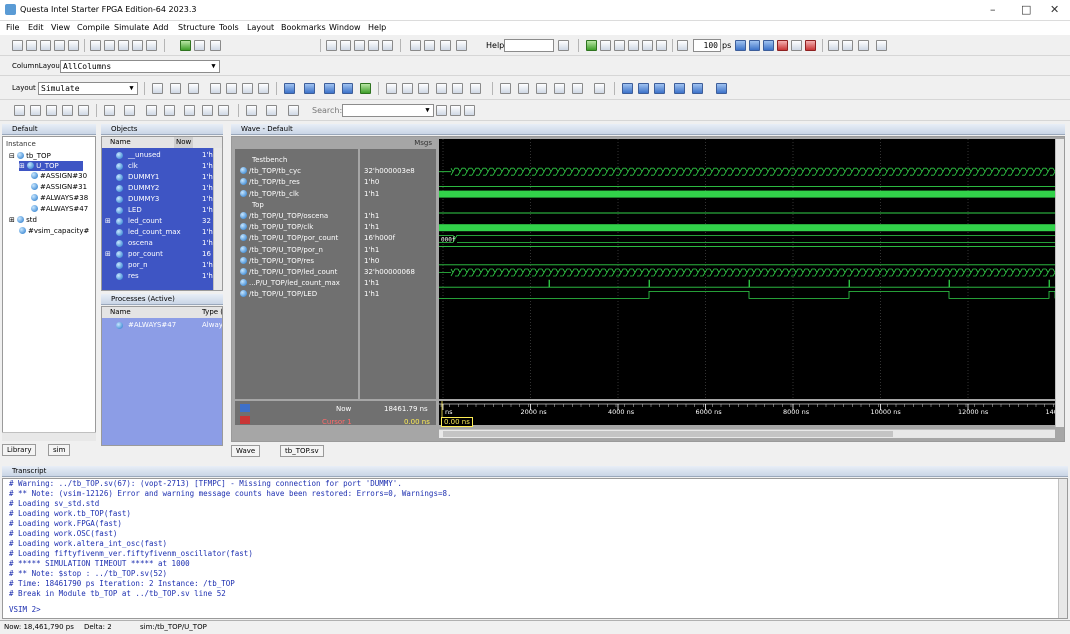 The height and width of the screenshot is (634, 1070). Describe the element at coordinates (1059, 283) in the screenshot. I see `wave-vscroll` at that location.